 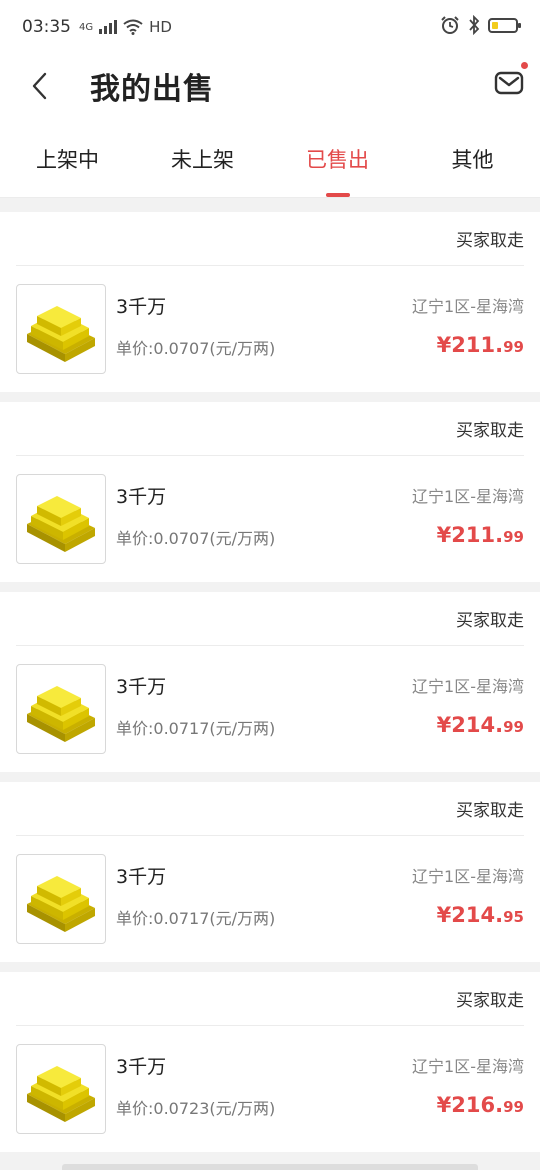 What do you see at coordinates (270, 86) in the screenshot?
I see `header: 我的出售` at bounding box center [270, 86].